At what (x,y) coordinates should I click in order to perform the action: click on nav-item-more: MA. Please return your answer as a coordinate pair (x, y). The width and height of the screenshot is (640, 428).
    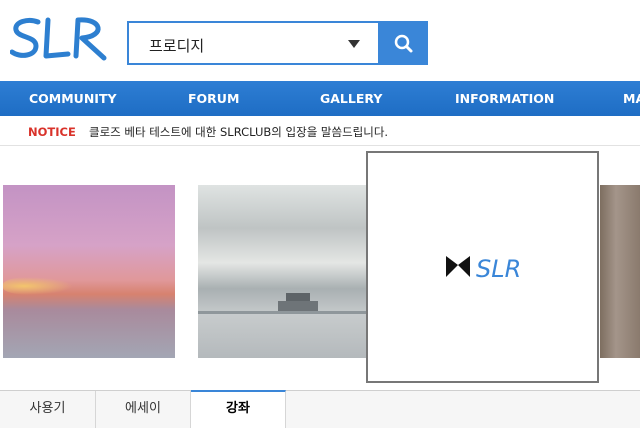
    Looking at the image, I should click on (631, 98).